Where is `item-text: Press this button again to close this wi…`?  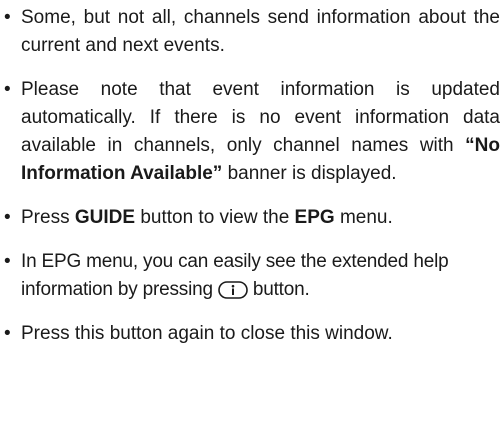 item-text: Press this button again to close this wi… is located at coordinates (207, 333).